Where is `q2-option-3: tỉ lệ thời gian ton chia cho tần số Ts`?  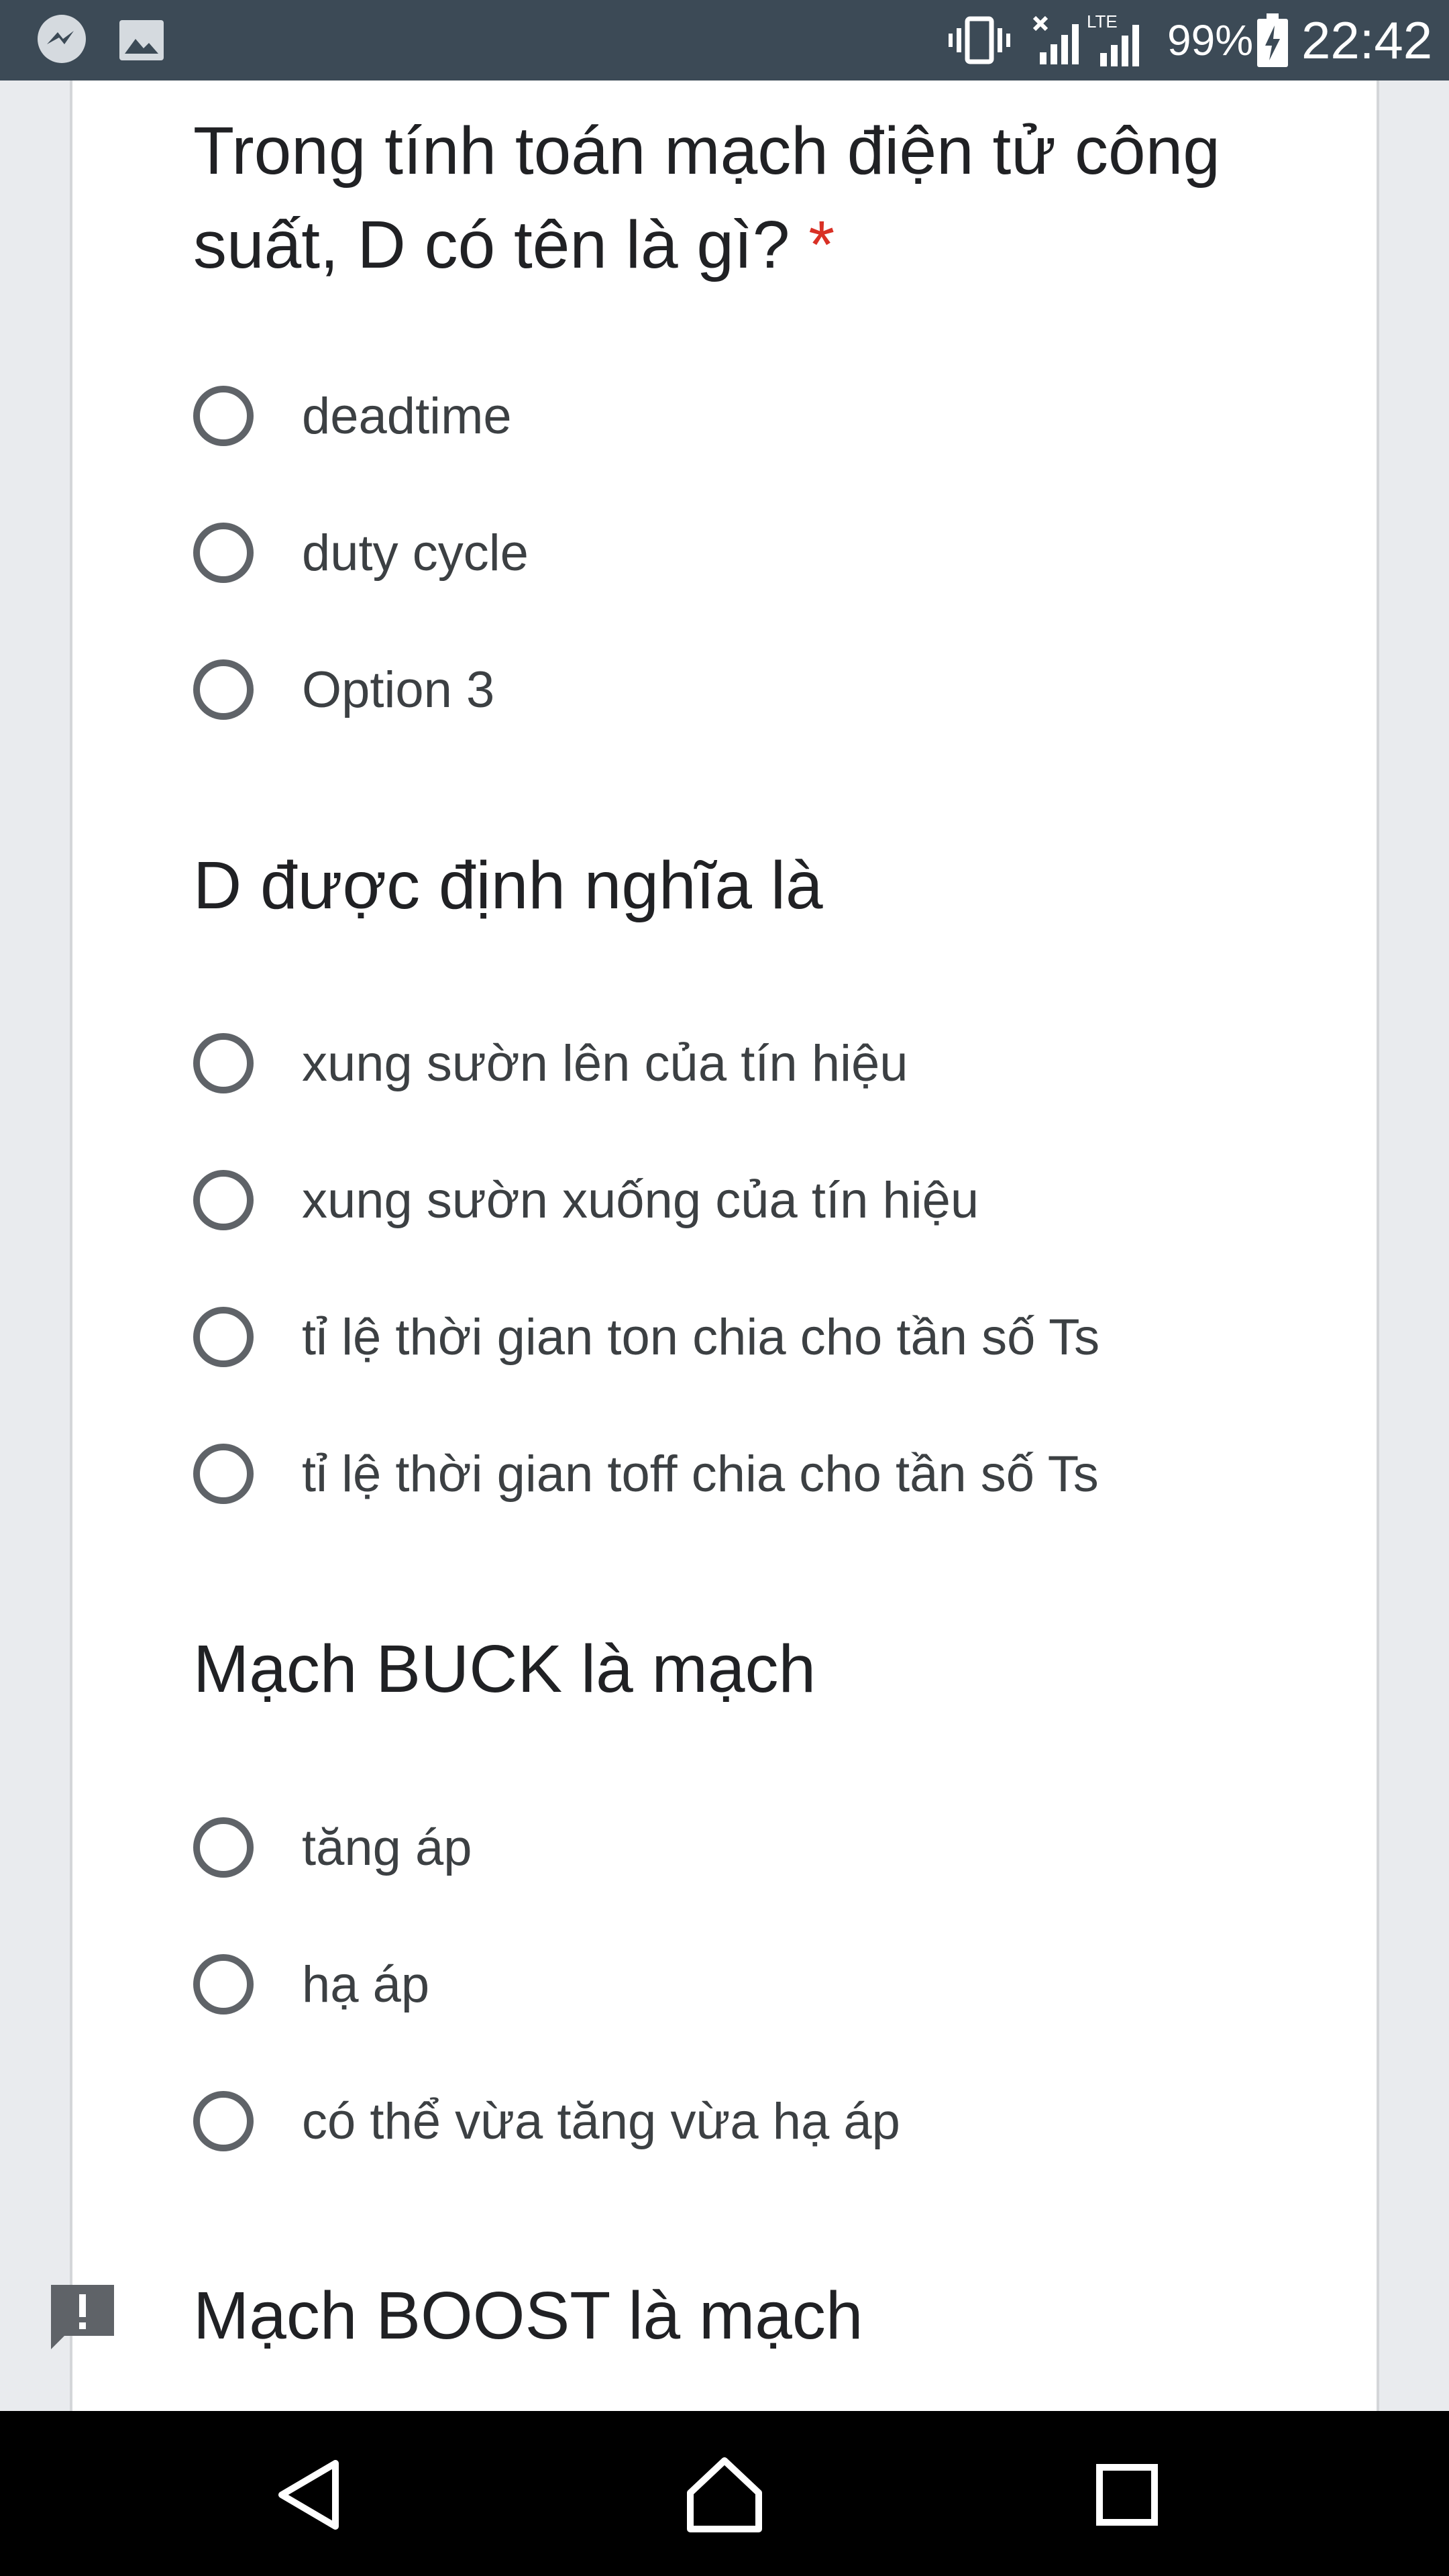
q2-option-3: tỉ lệ thời gian ton chia cho tần số Ts is located at coordinates (730, 1337).